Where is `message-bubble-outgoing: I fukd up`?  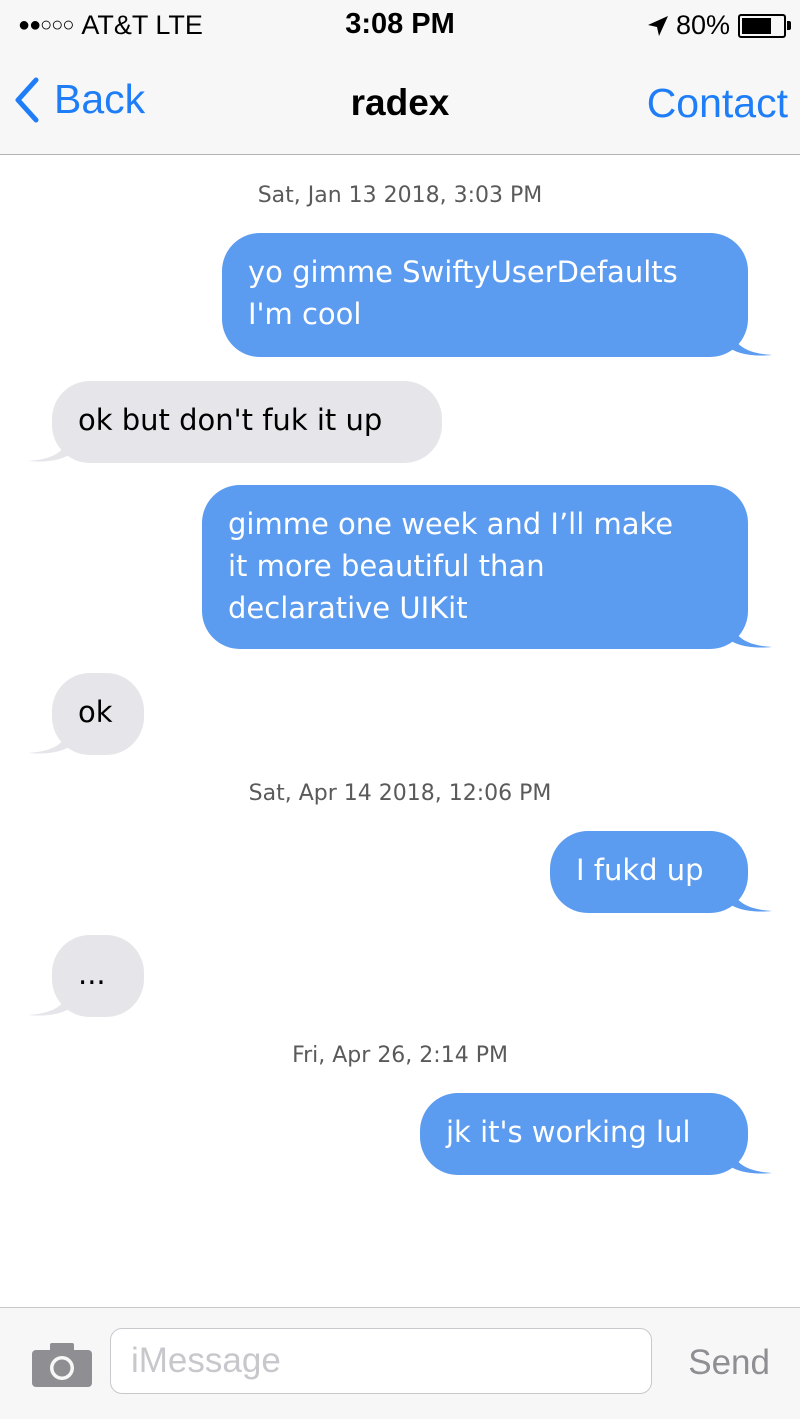
message-bubble-outgoing: I fukd up is located at coordinates (661, 872).